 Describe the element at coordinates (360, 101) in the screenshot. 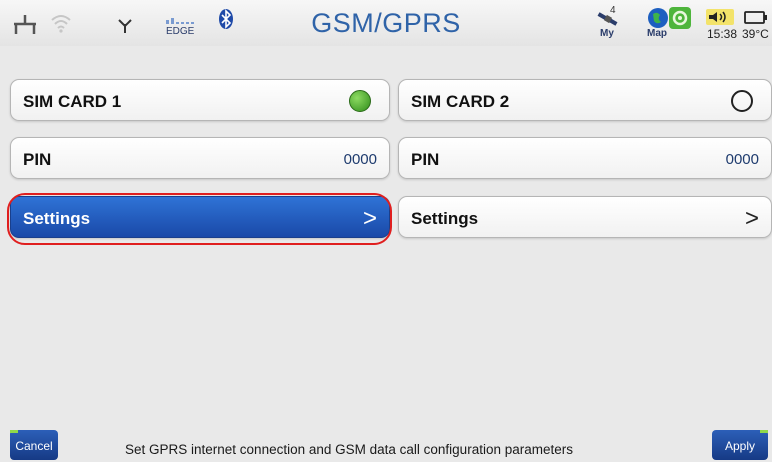

I see `sim1-status-led-icon` at that location.